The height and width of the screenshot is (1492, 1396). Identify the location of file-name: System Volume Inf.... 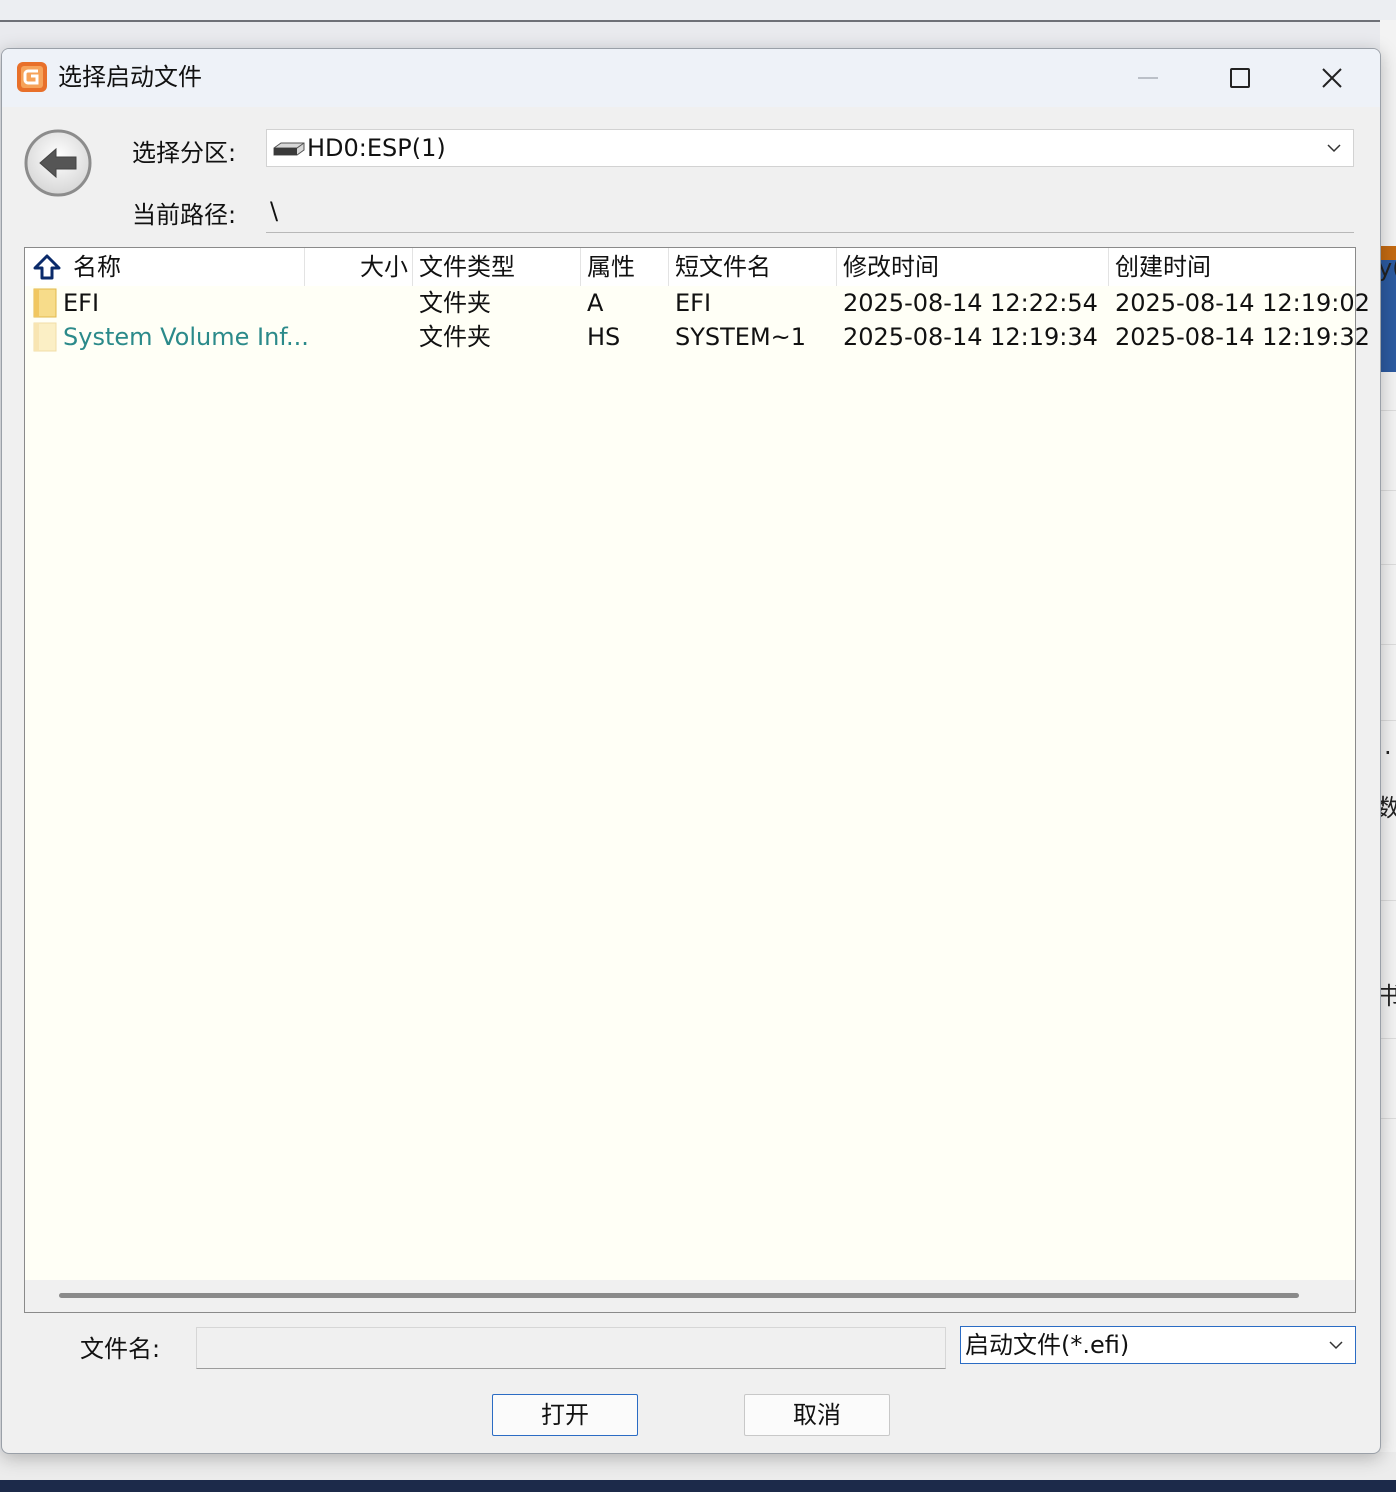
(186, 337).